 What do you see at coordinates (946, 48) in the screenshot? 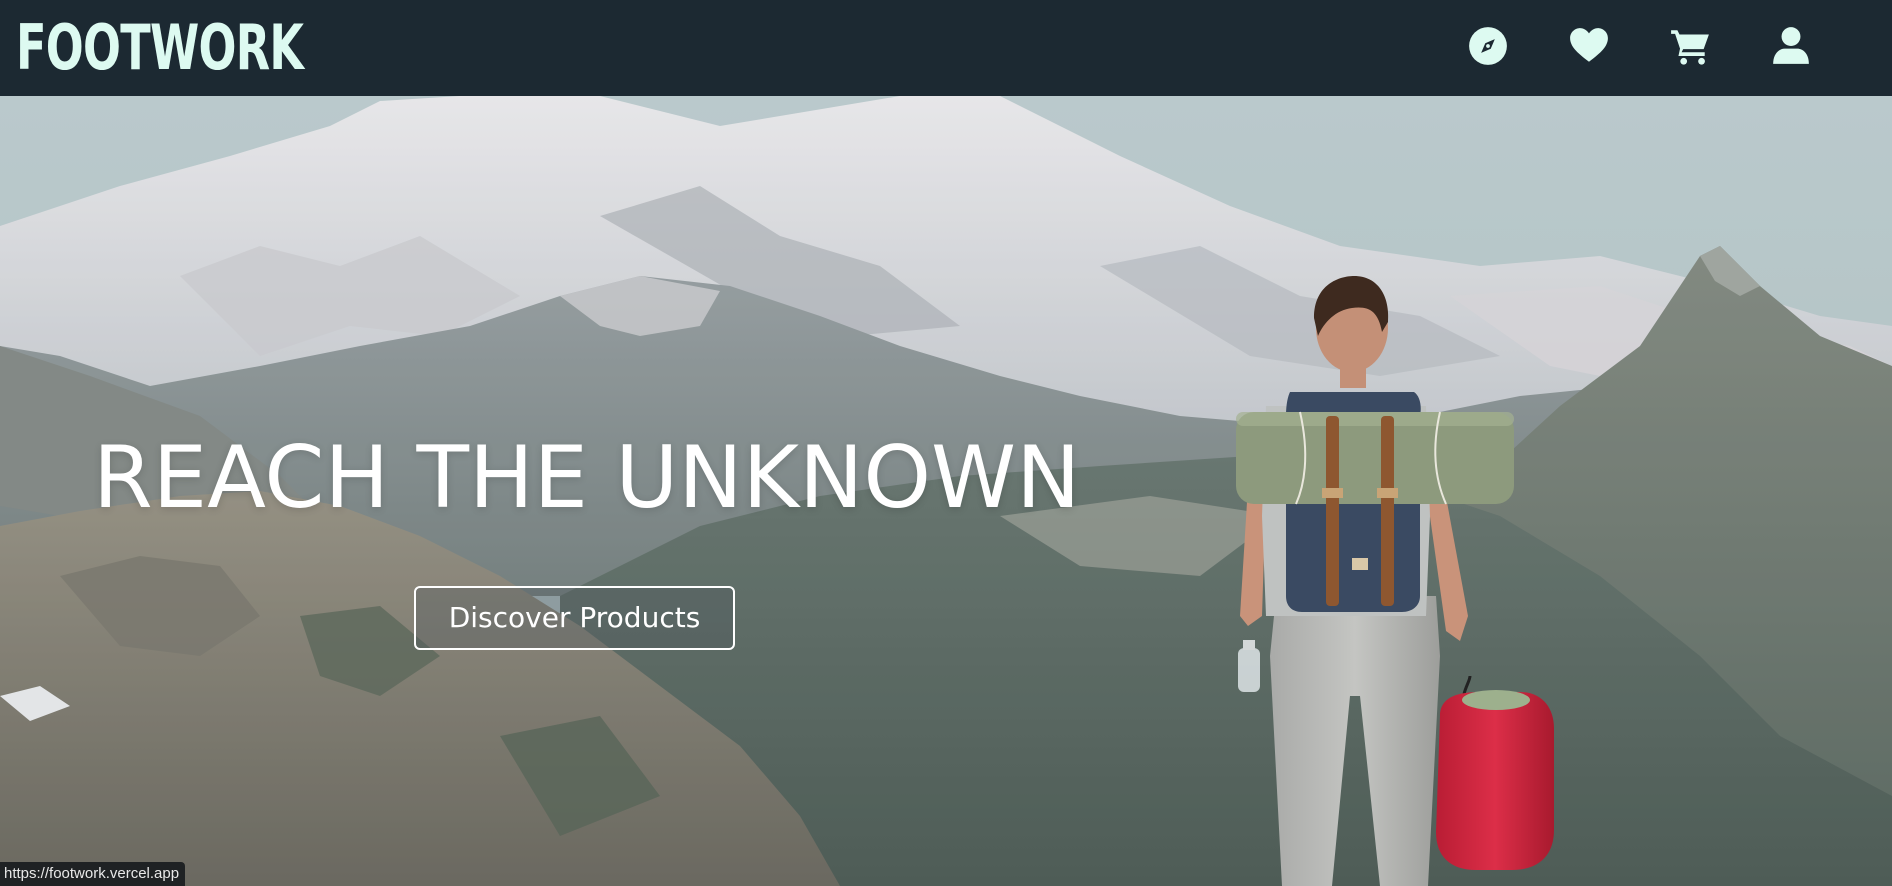
I see `navbar: FOOTWORK` at bounding box center [946, 48].